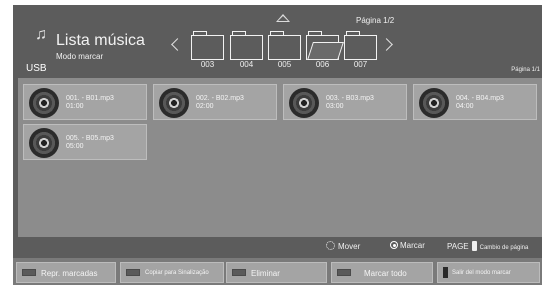  I want to click on ok-button-icon, so click(394, 245).